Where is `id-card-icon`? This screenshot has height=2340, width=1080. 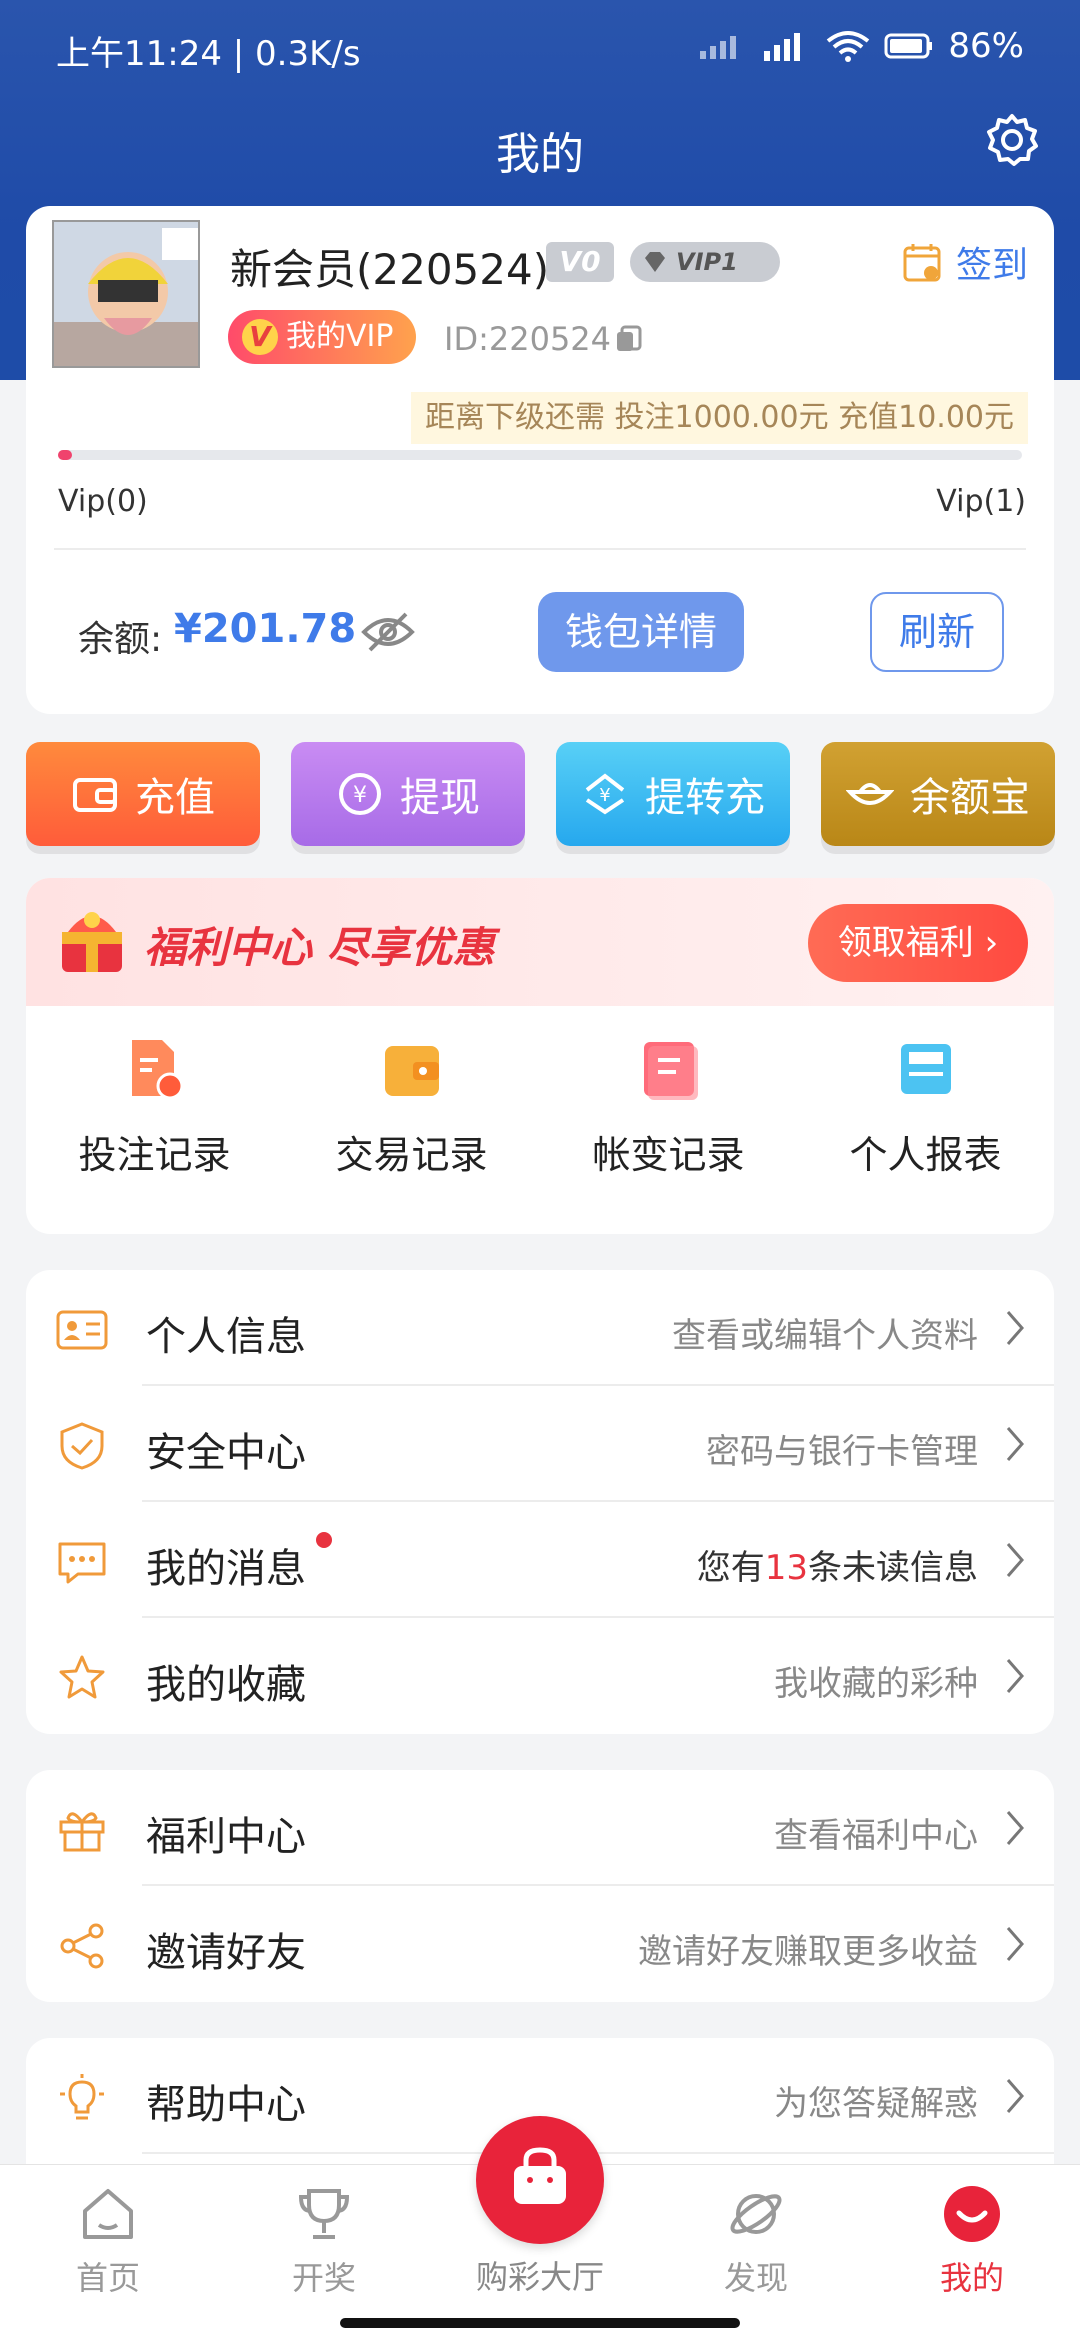
id-card-icon is located at coordinates (82, 1330).